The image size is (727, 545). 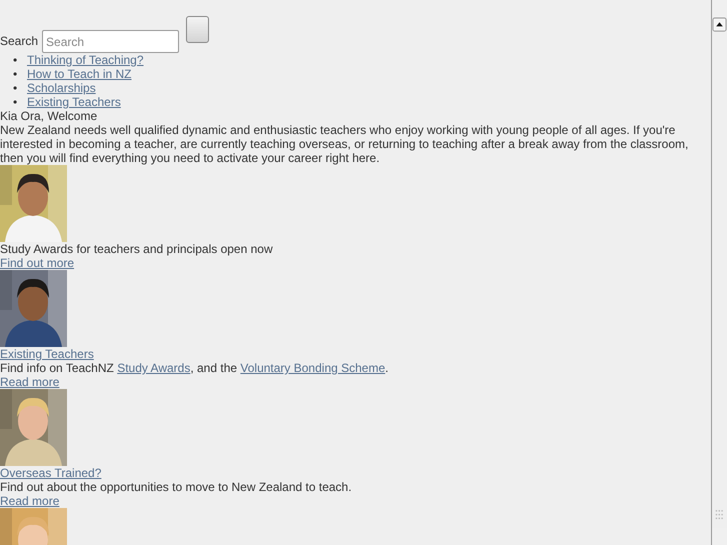 What do you see at coordinates (79, 74) in the screenshot?
I see `nav-link: How to Teach in NZ` at bounding box center [79, 74].